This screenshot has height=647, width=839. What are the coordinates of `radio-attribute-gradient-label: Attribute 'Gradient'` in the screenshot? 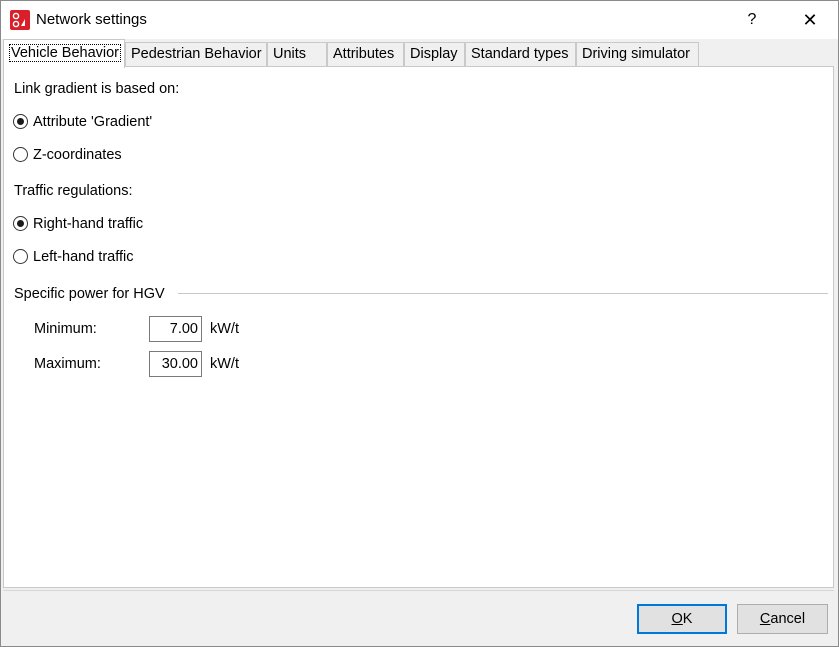 It's located at (92, 122).